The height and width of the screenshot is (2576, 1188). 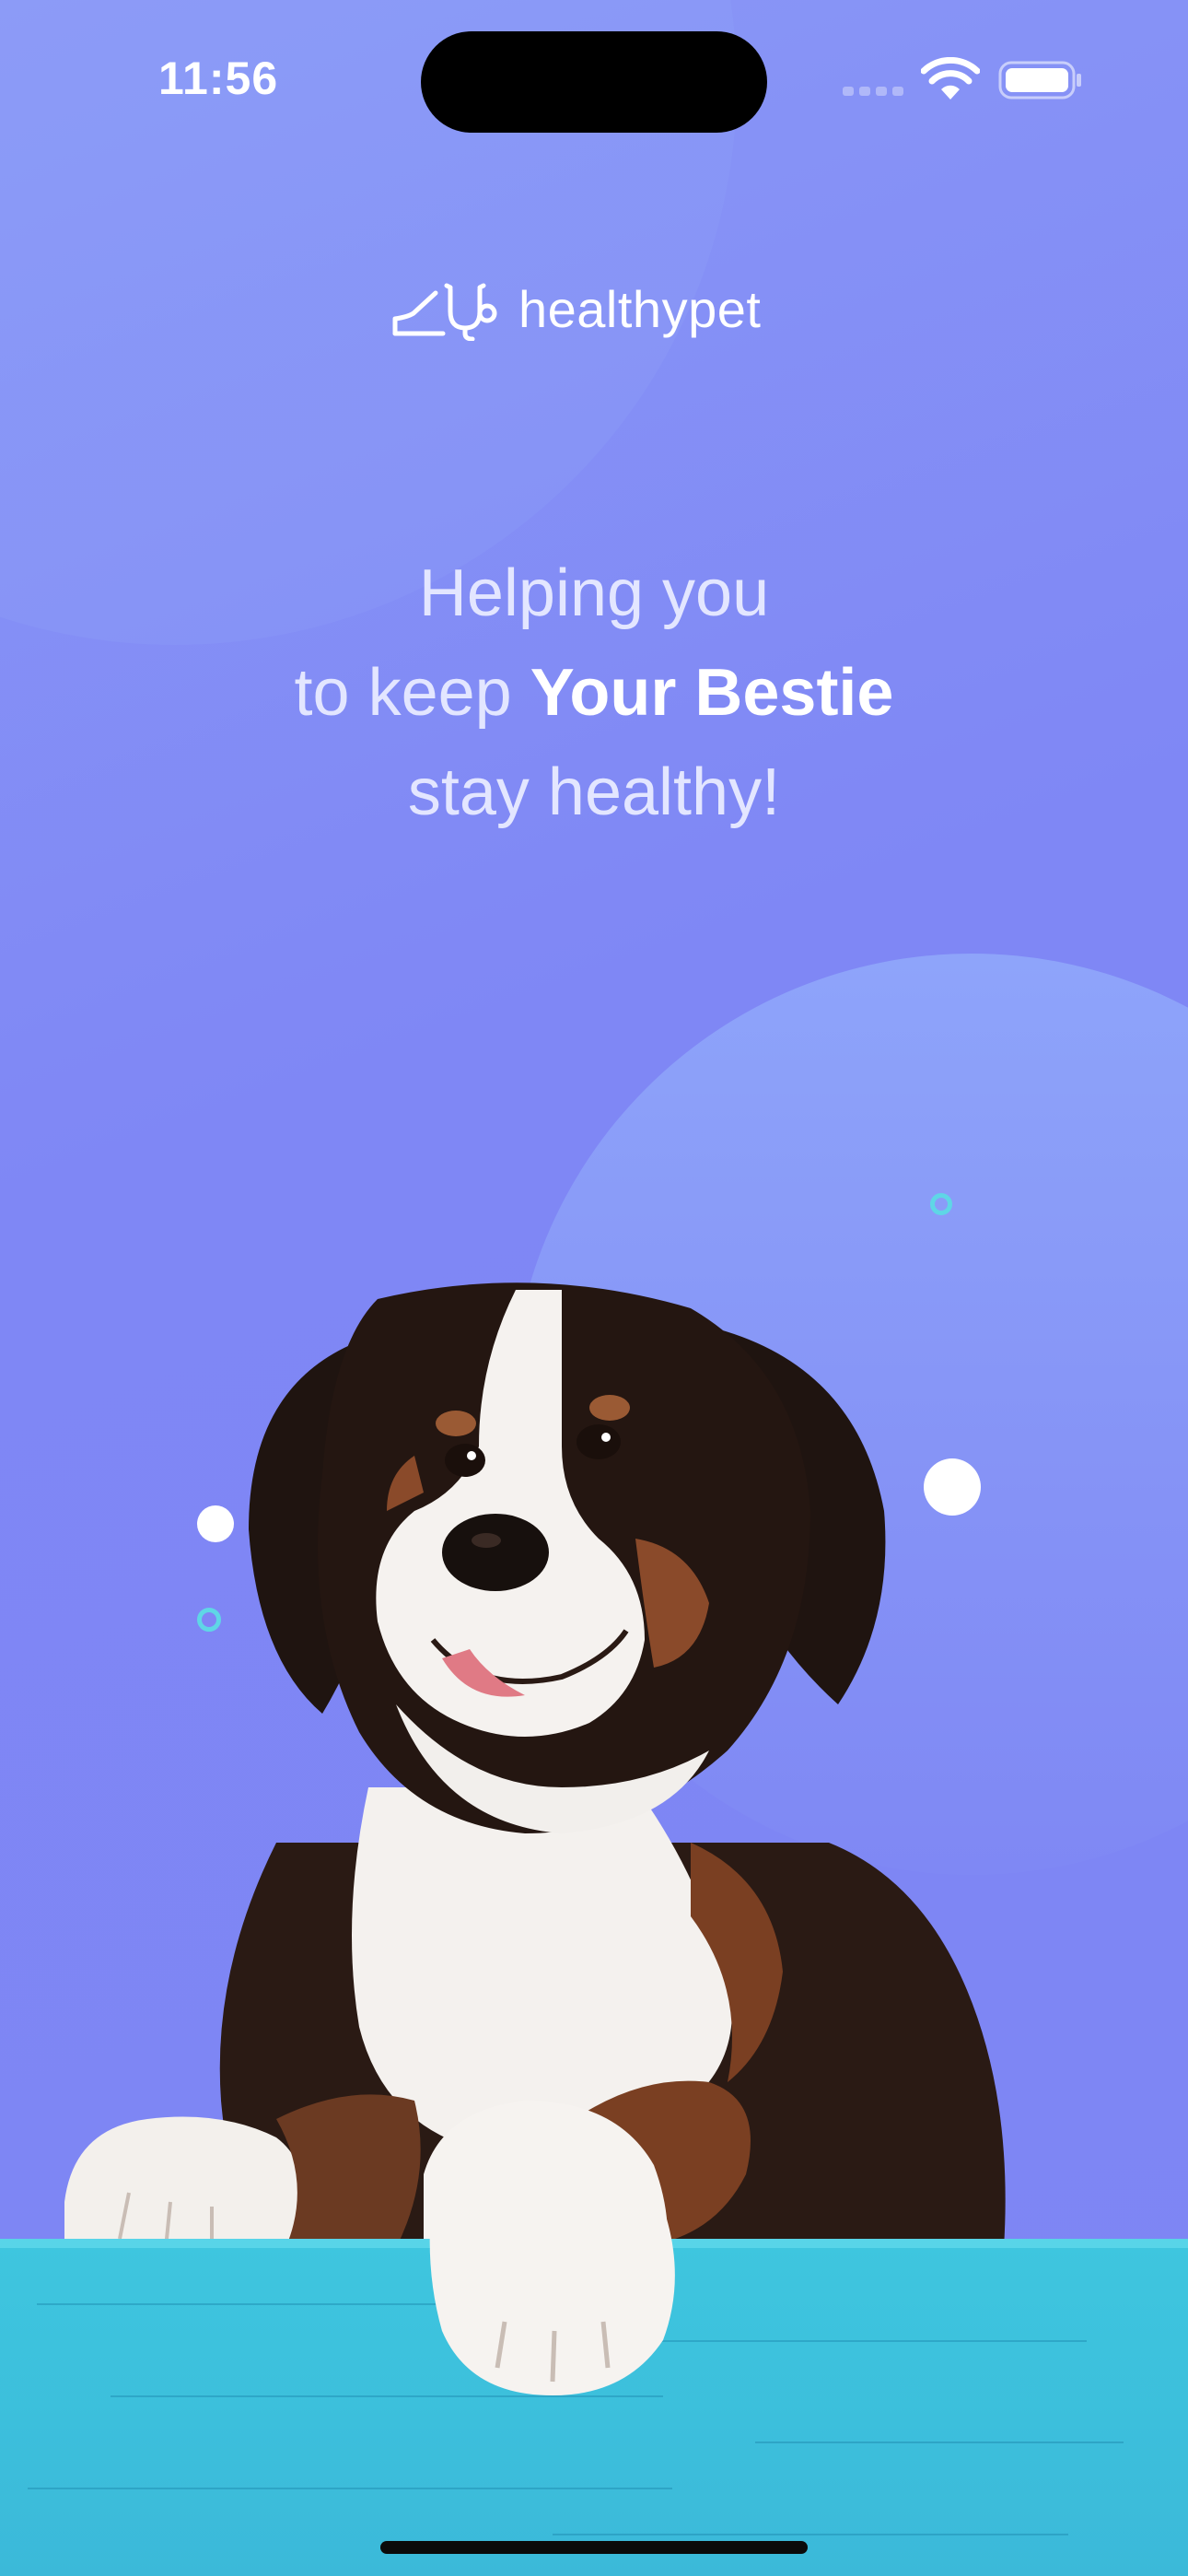 I want to click on headline-bold-text: Your Bestie, so click(x=712, y=693).